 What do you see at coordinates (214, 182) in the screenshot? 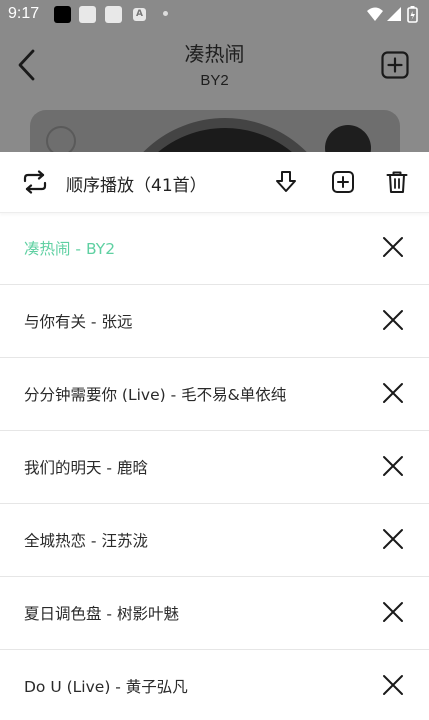
I see `playlist-header: 顺序播放（41首）` at bounding box center [214, 182].